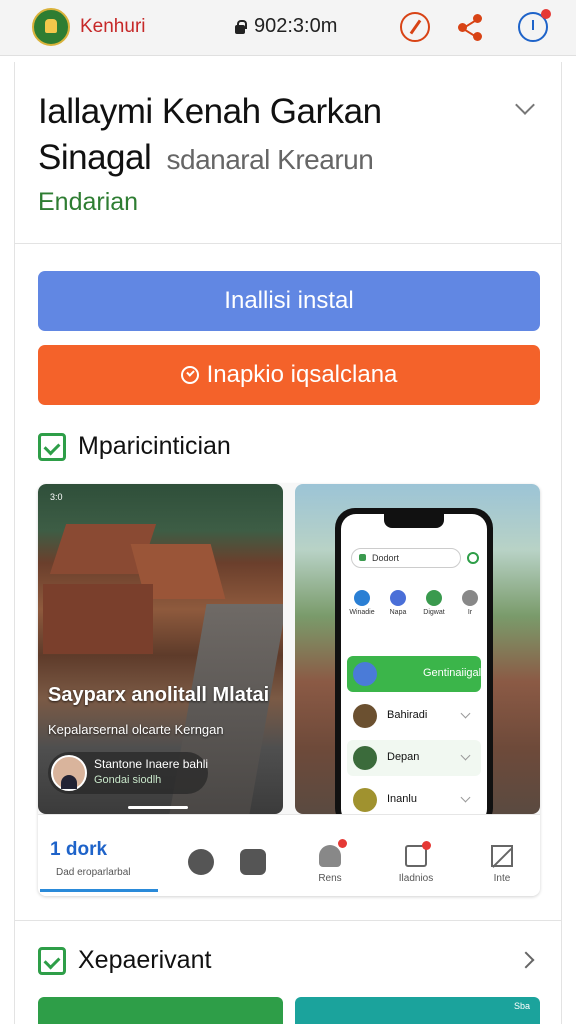 The image size is (576, 1024). Describe the element at coordinates (88, 202) in the screenshot. I see `app-category: Endarian` at that location.